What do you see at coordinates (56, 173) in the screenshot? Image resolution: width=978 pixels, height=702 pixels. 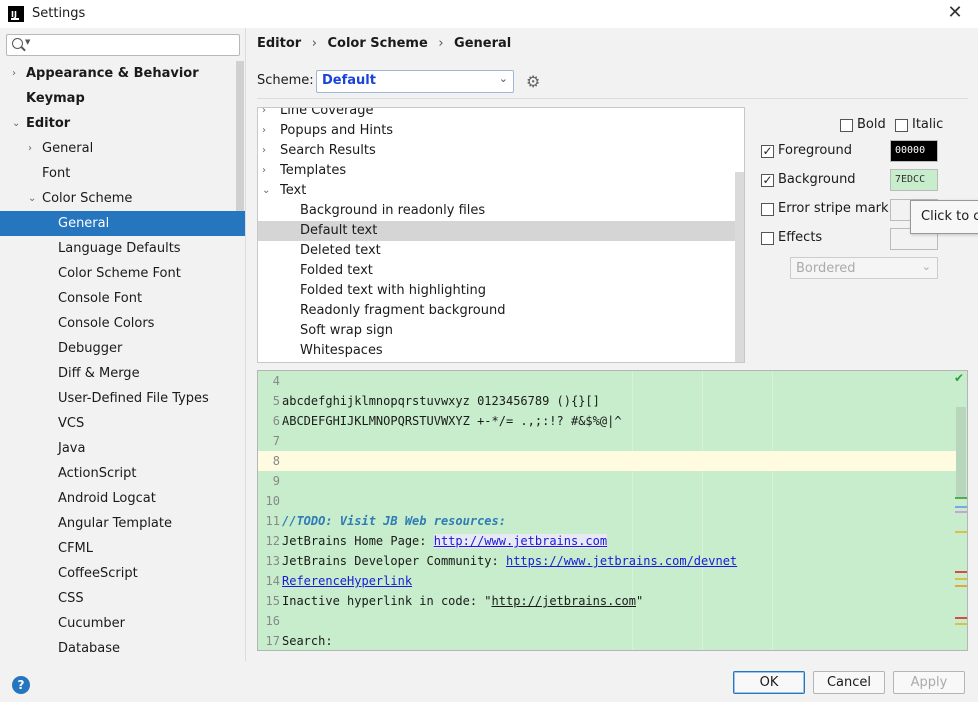 I see `sidebar-item-label: Font` at bounding box center [56, 173].